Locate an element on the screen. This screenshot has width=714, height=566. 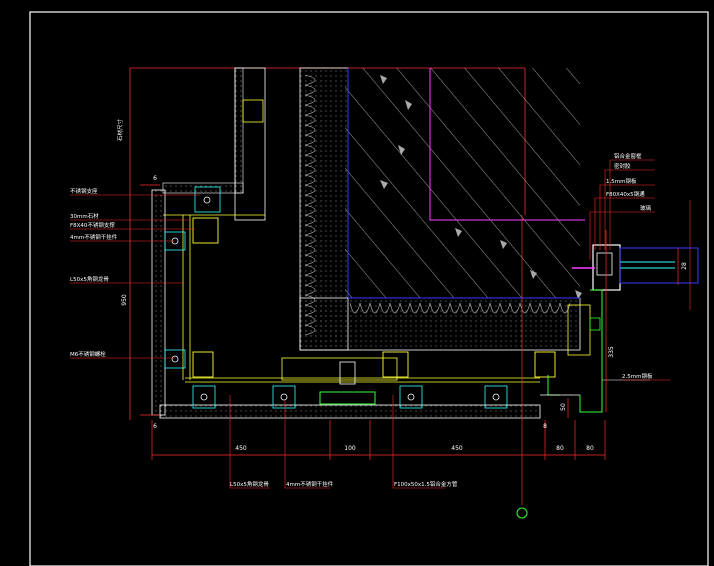
left-label-0: 不锈钢支座 is located at coordinates (84, 191).